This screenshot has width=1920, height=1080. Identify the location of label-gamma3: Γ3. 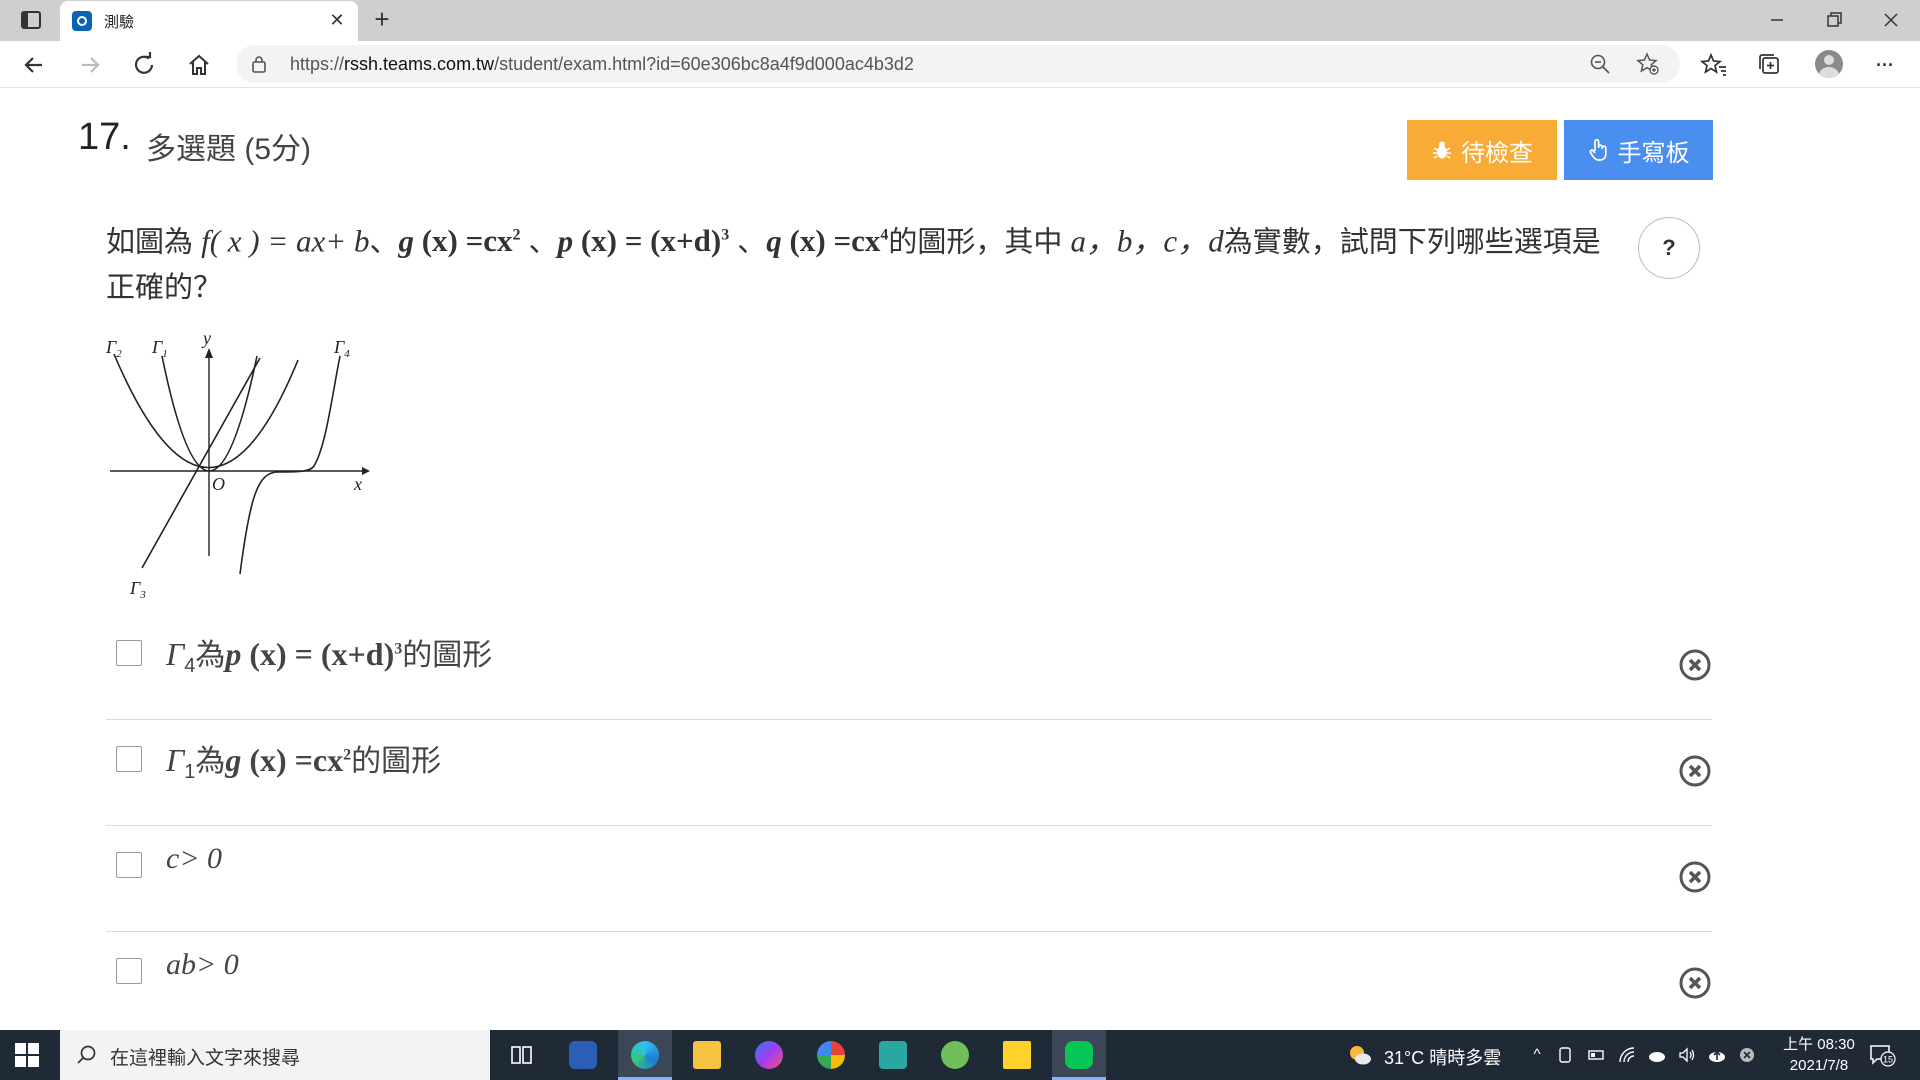
(137, 589).